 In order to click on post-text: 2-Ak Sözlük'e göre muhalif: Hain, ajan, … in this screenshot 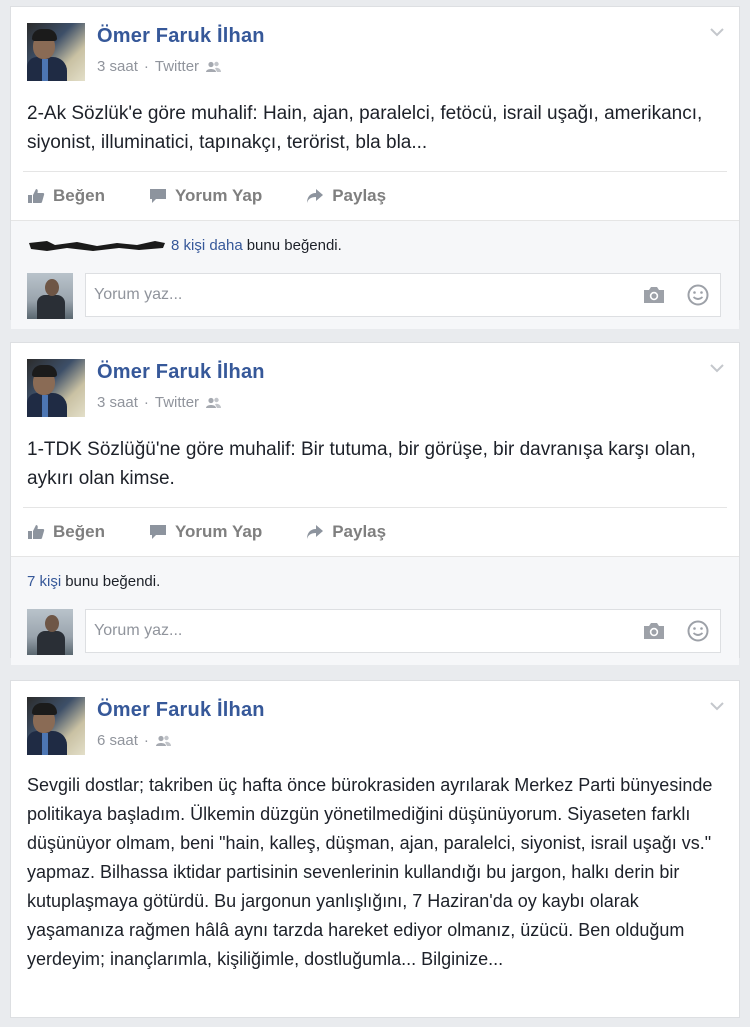, I will do `click(365, 128)`.